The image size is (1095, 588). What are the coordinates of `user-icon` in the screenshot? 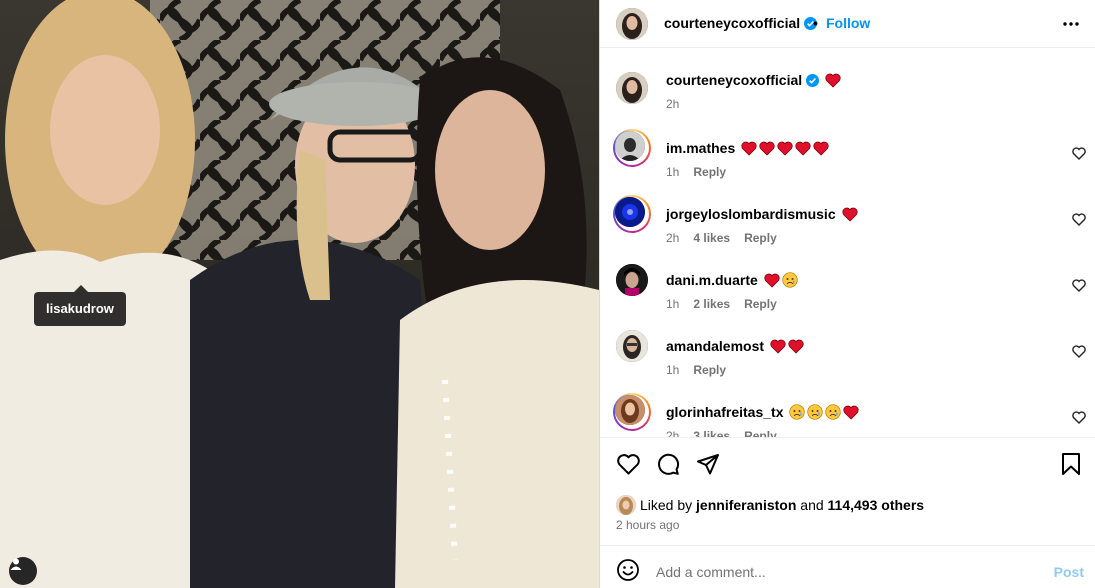 It's located at (16, 564).